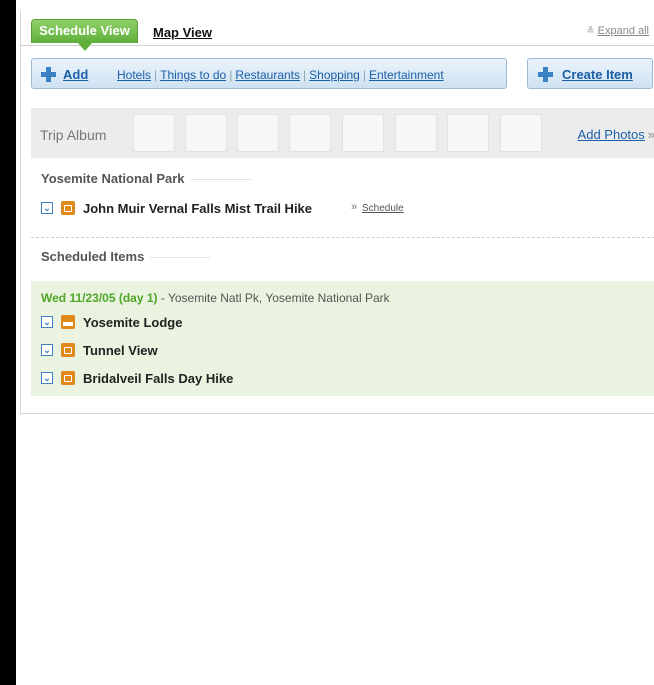 The image size is (654, 685). What do you see at coordinates (597, 74) in the screenshot?
I see `create-item-label: Create Item` at bounding box center [597, 74].